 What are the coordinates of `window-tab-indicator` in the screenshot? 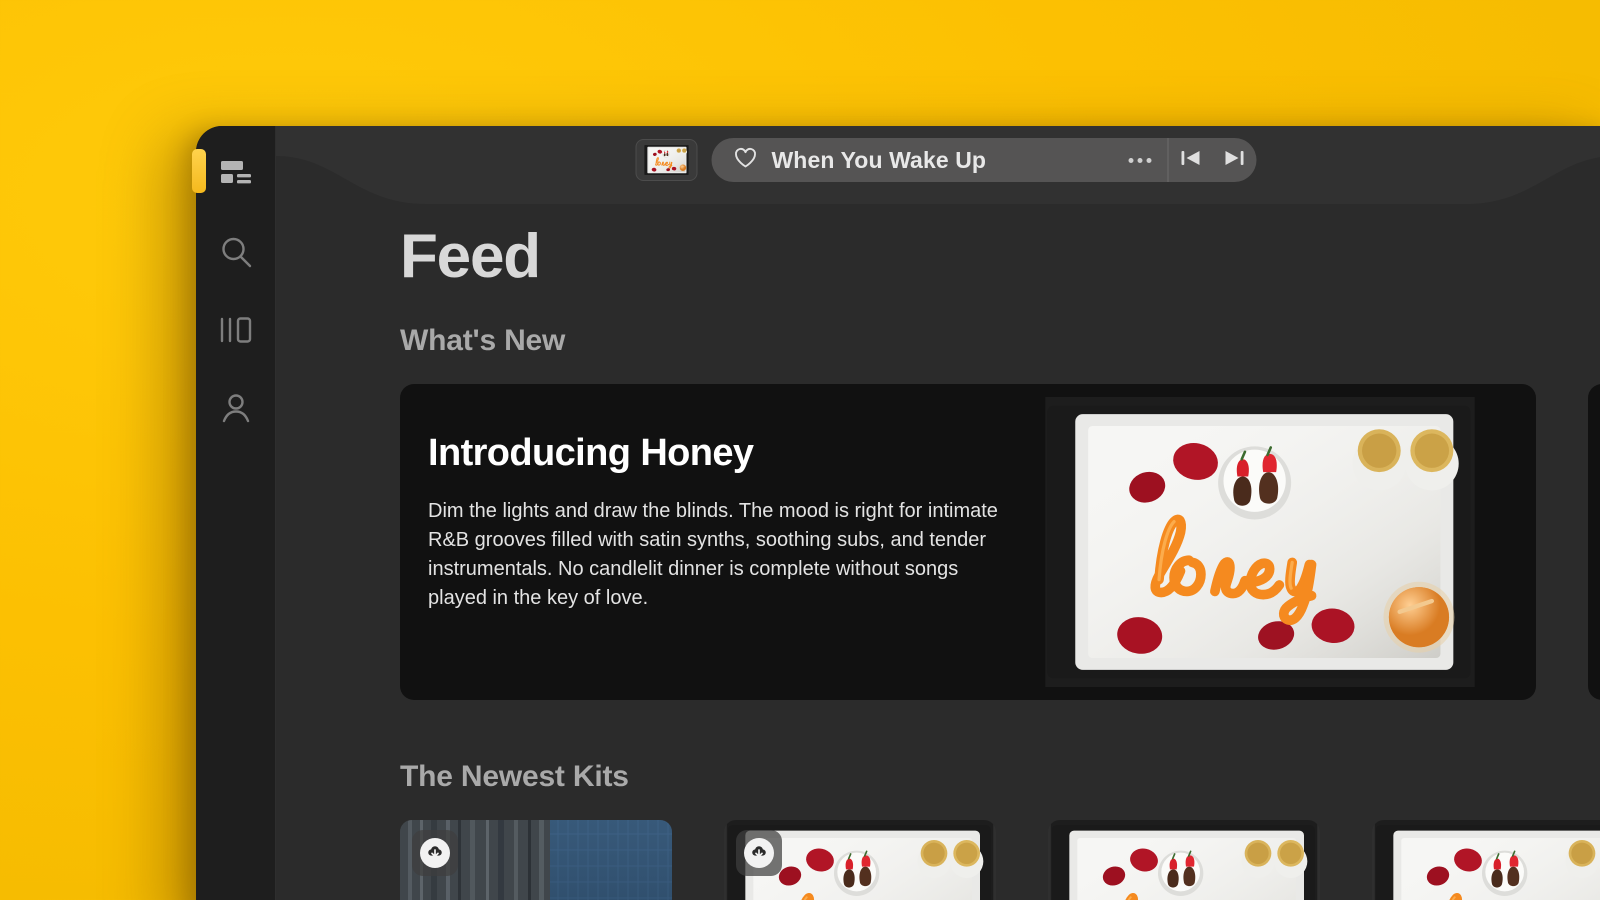 It's located at (199, 171).